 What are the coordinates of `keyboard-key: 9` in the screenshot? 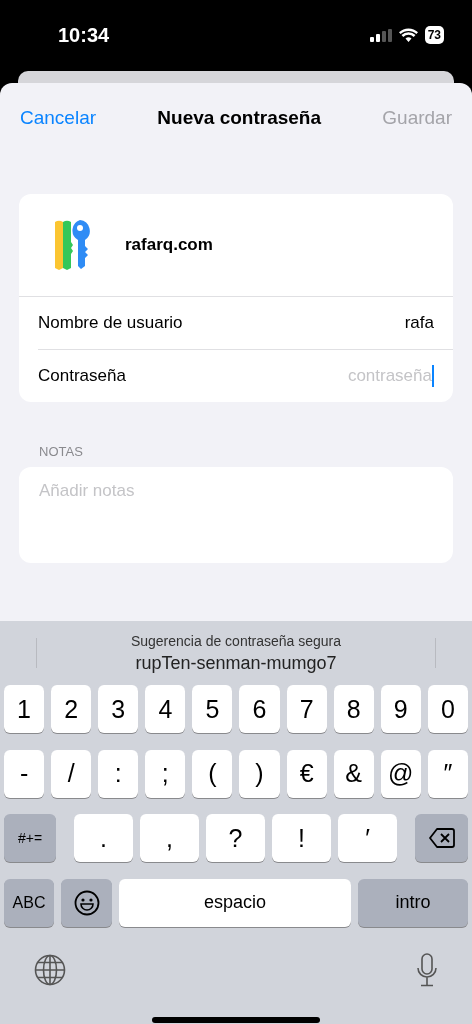 It's located at (400, 709).